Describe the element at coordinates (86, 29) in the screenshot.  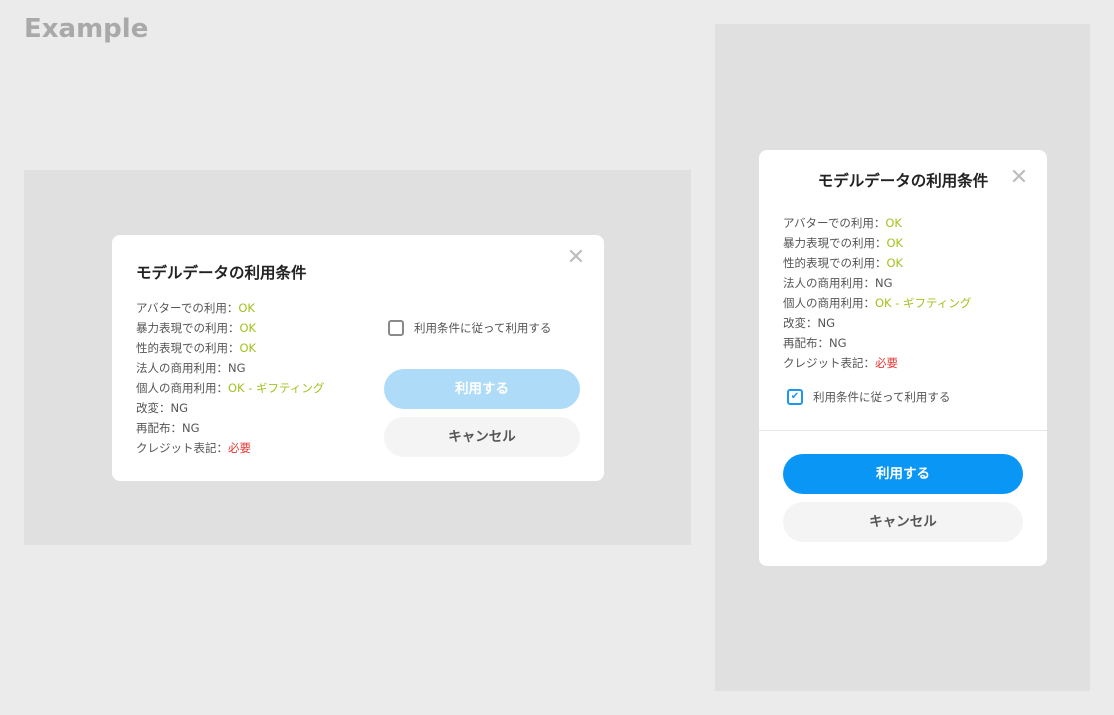
I see `page-heading: Example` at that location.